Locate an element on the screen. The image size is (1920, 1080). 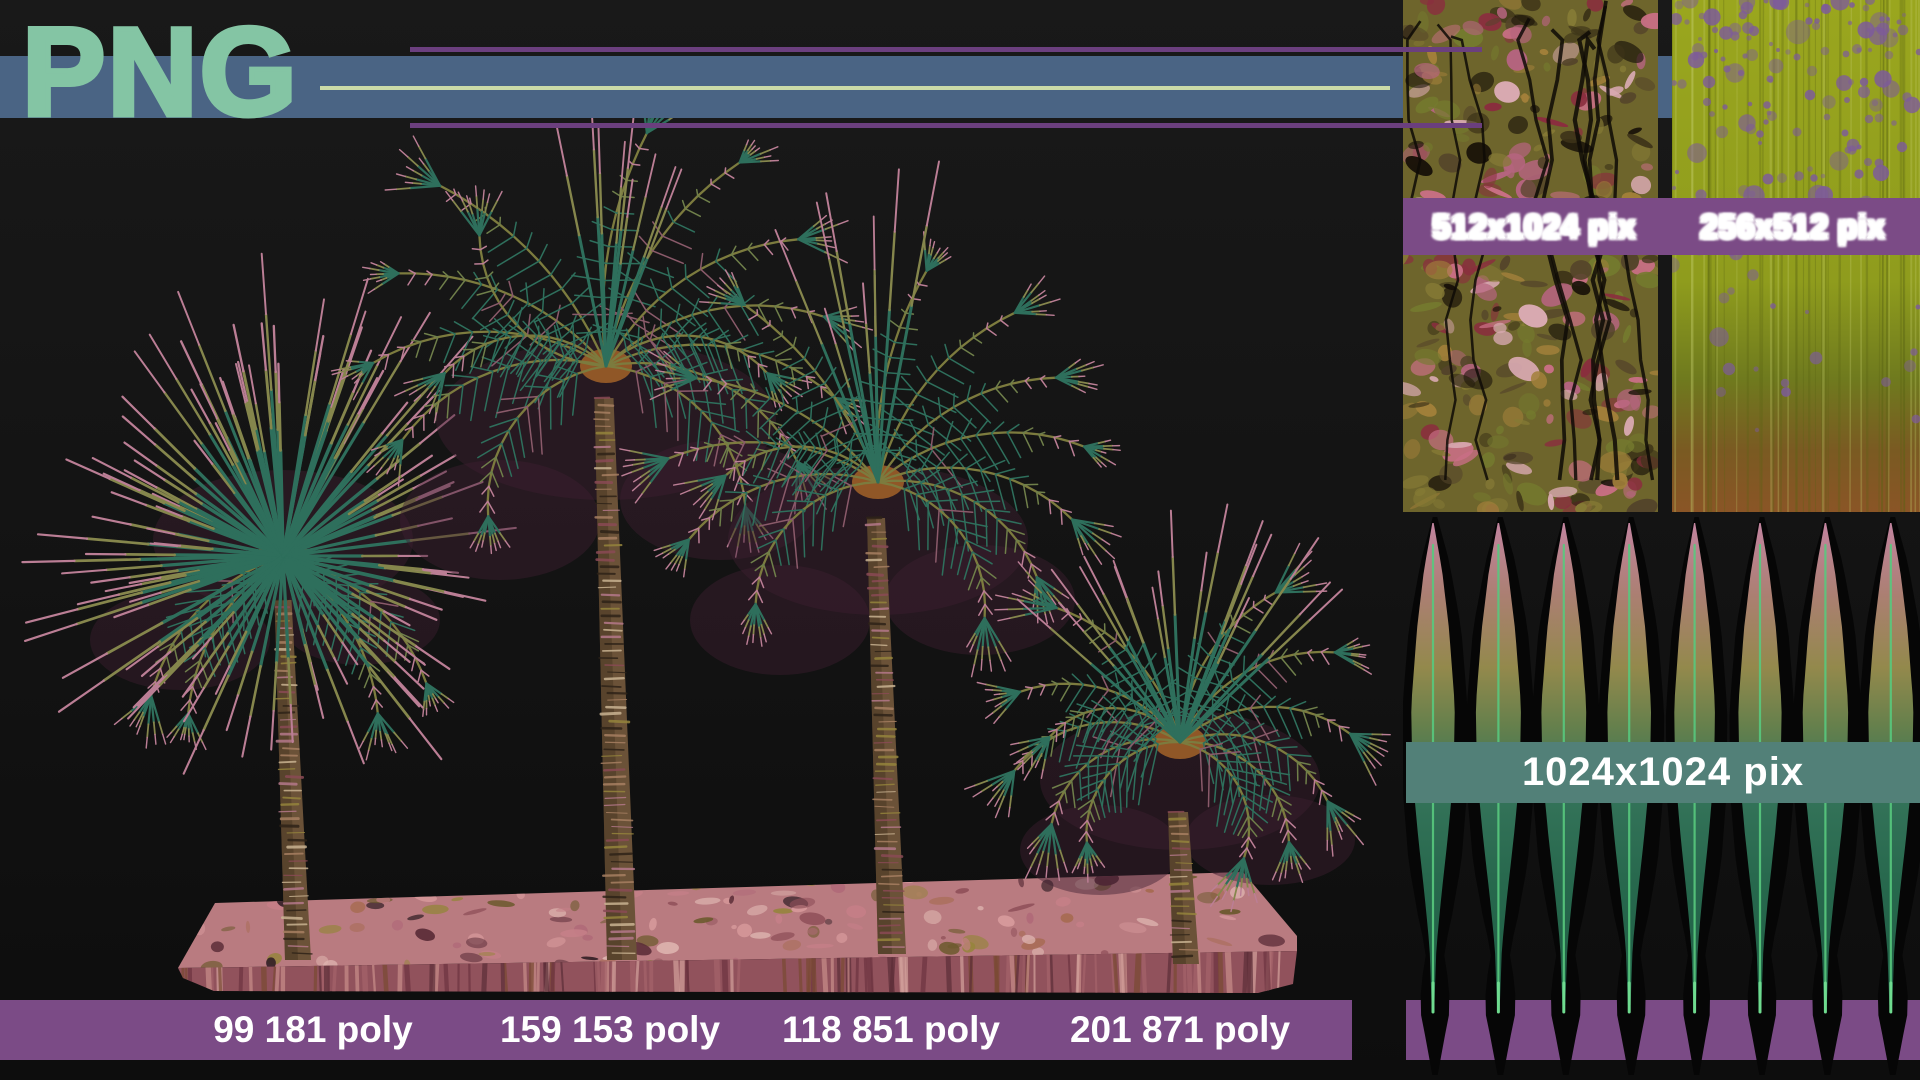
header-divider-middle is located at coordinates (855, 88).